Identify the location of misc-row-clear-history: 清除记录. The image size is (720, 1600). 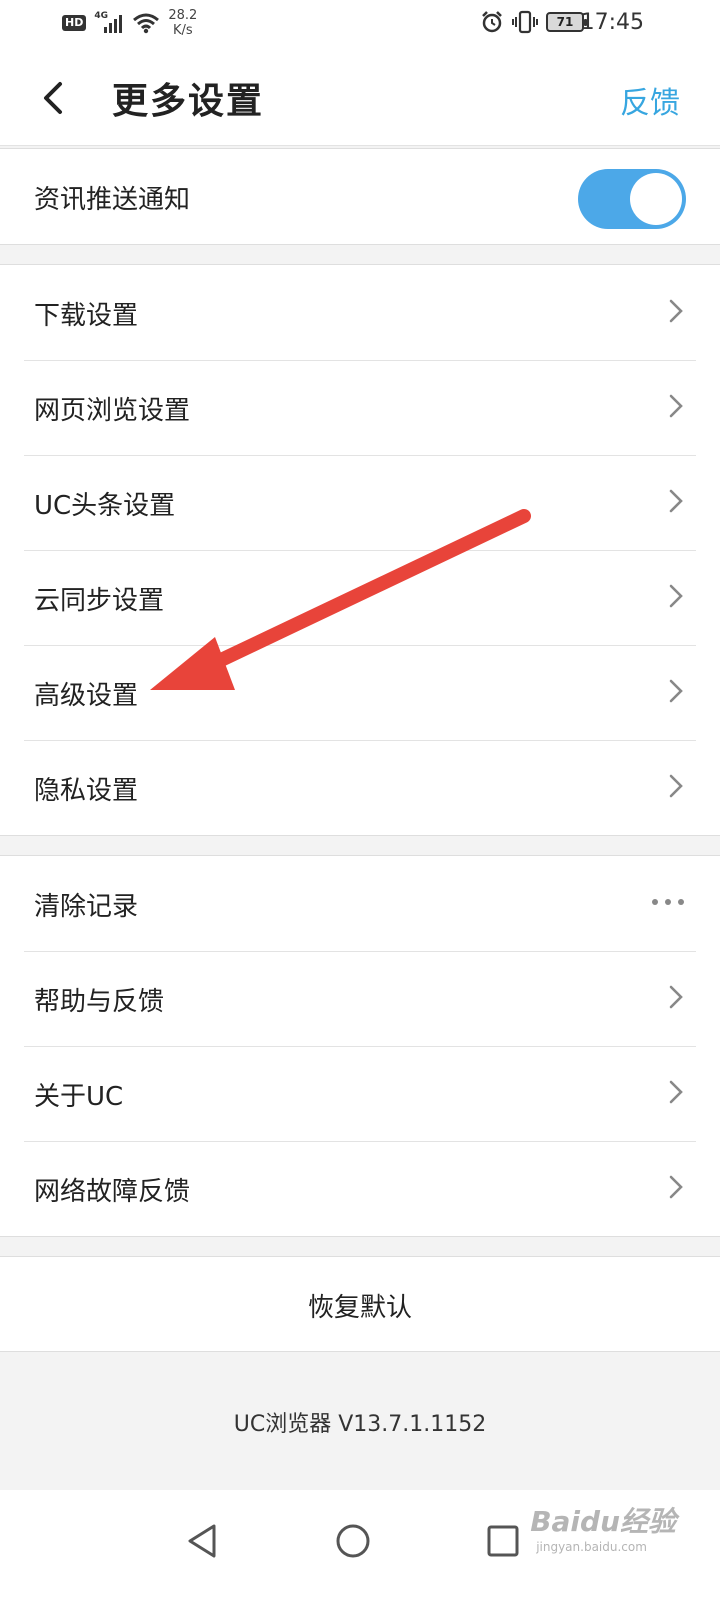
(360, 903).